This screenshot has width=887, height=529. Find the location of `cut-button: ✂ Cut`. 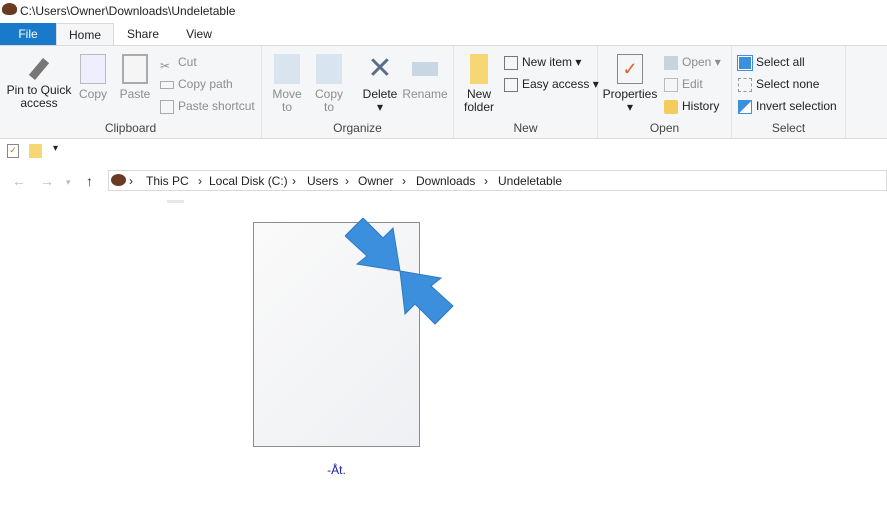

cut-button: ✂ Cut is located at coordinates (178, 62).